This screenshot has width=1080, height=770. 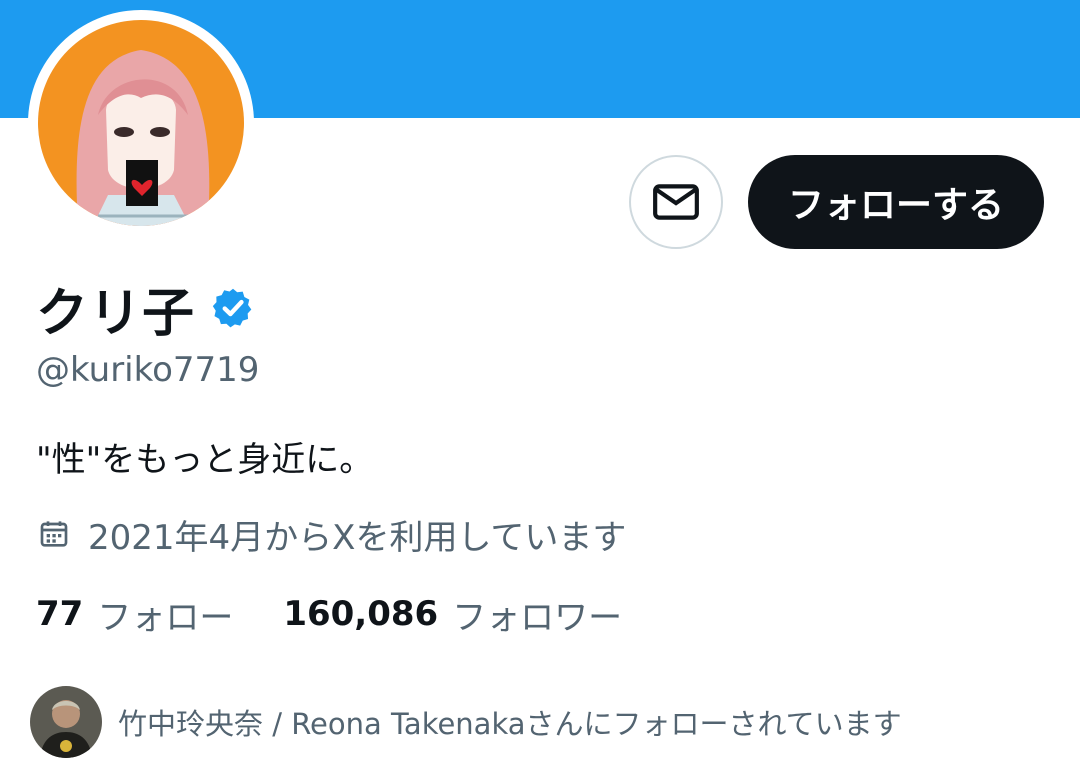 I want to click on joined-date-row: 2021年4月からXを利用しています, so click(x=332, y=535).